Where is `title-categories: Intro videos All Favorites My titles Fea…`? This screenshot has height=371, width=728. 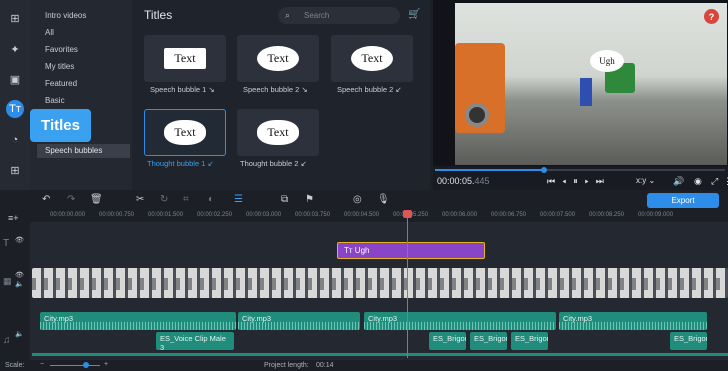
title-categories: Intro videos All Favorites My titles Fea… is located at coordinates (81, 95).